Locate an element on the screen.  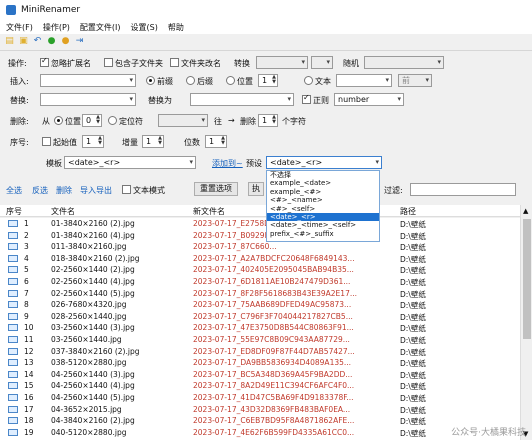
col-filename-header: 文件名 is located at coordinates (63, 211).